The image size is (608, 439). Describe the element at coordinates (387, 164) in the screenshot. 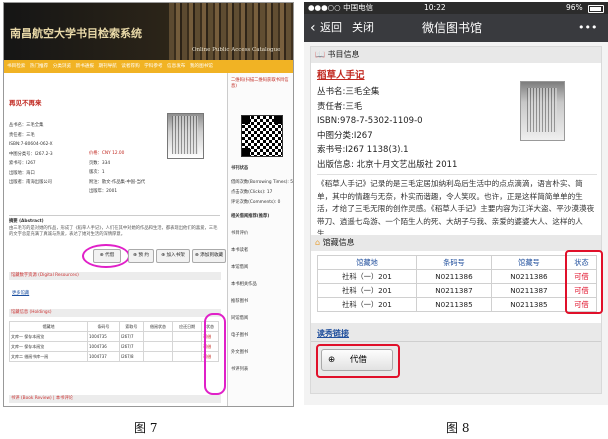

I see `field-publisher: 出版信息: 北京十月文艺出版社 2011` at that location.